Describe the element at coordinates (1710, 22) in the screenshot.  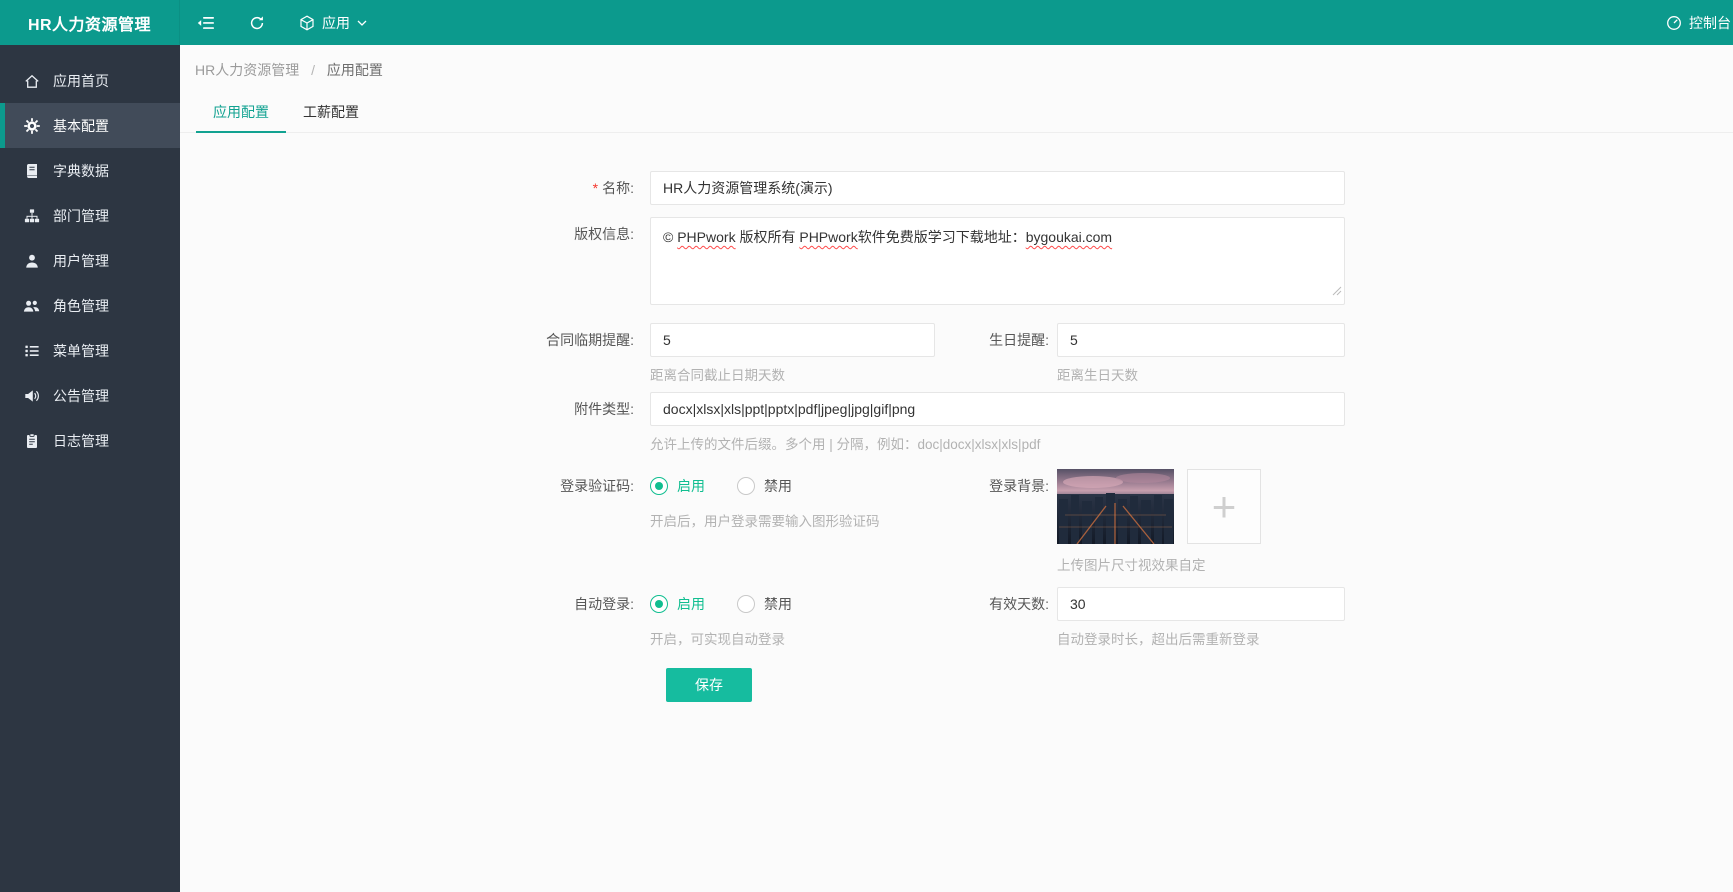
I see `console-label: 控制台` at that location.